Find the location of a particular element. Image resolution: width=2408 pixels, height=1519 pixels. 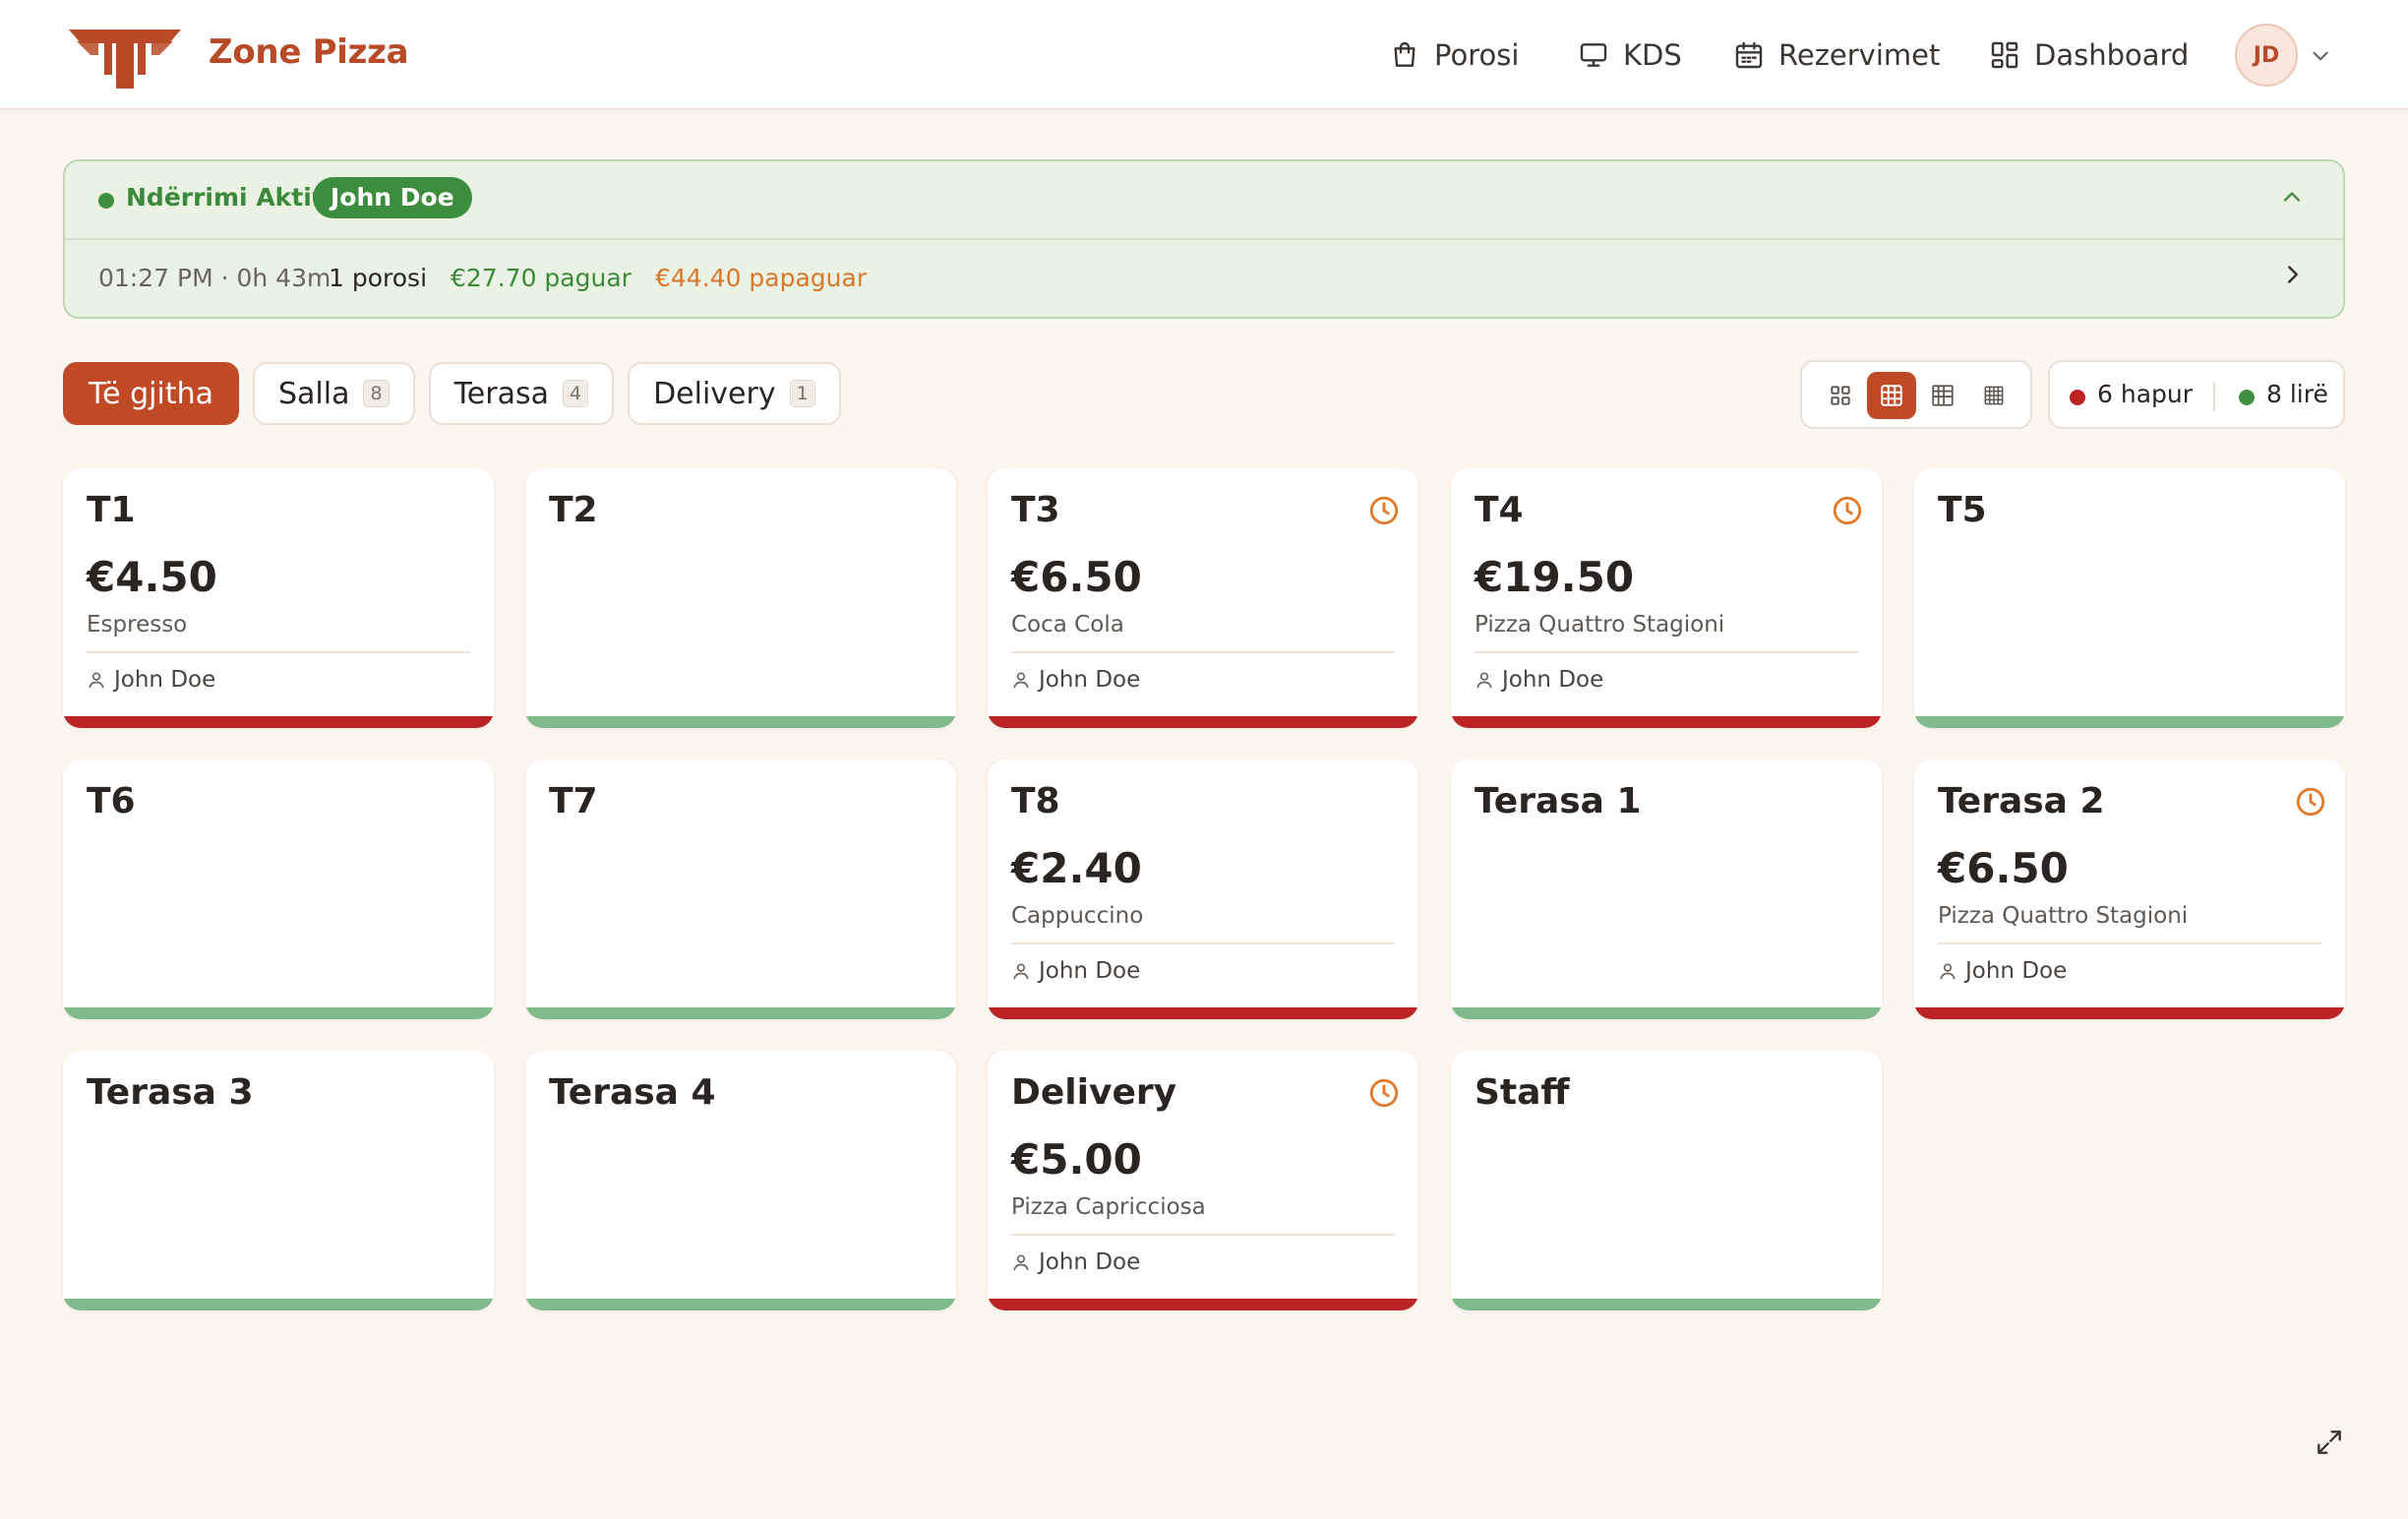

tab-salla: Salla 8 is located at coordinates (333, 393).